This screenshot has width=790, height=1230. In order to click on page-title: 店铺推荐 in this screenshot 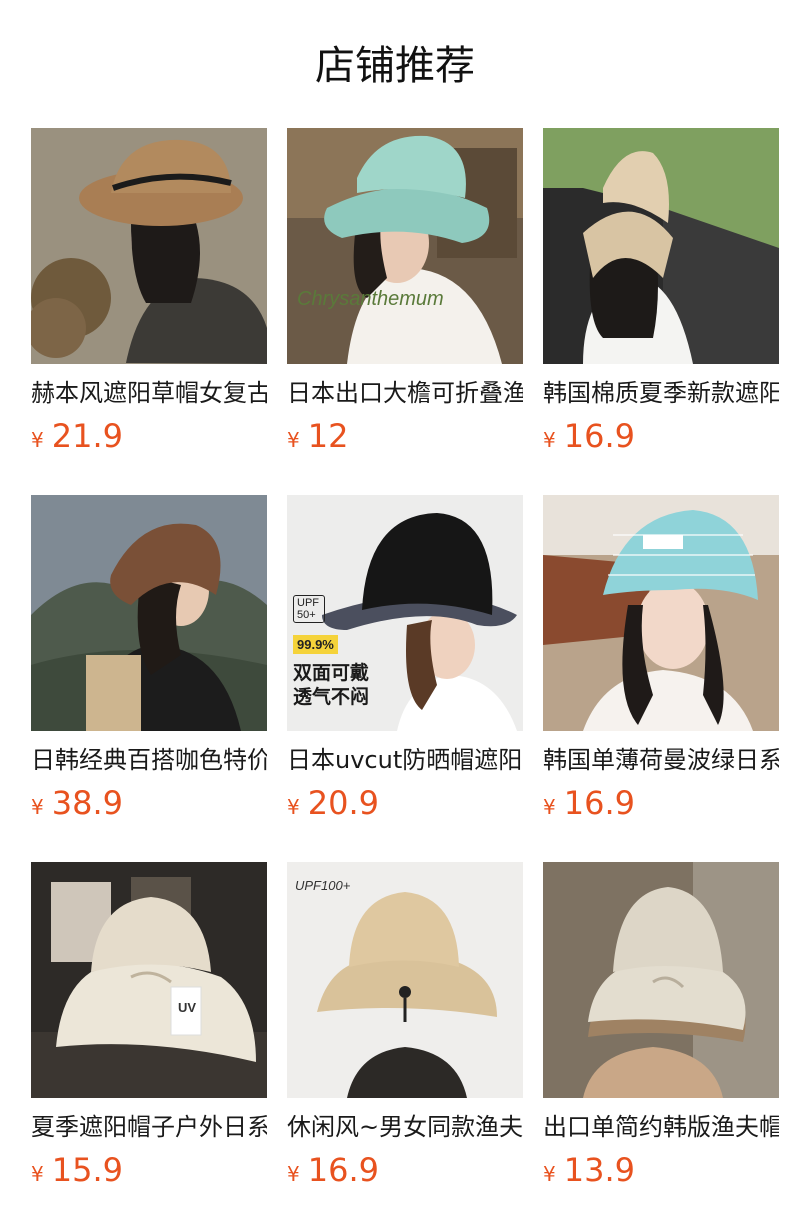, I will do `click(395, 66)`.